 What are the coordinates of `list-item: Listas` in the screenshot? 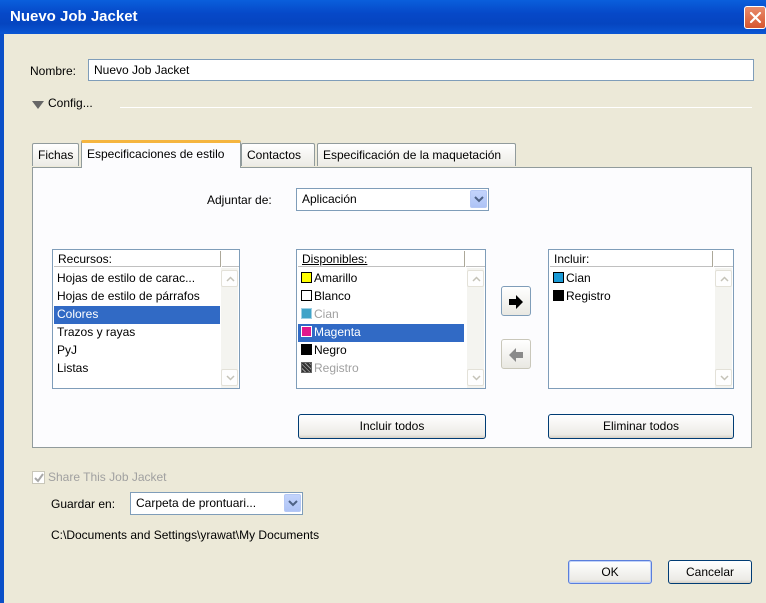 It's located at (137, 369).